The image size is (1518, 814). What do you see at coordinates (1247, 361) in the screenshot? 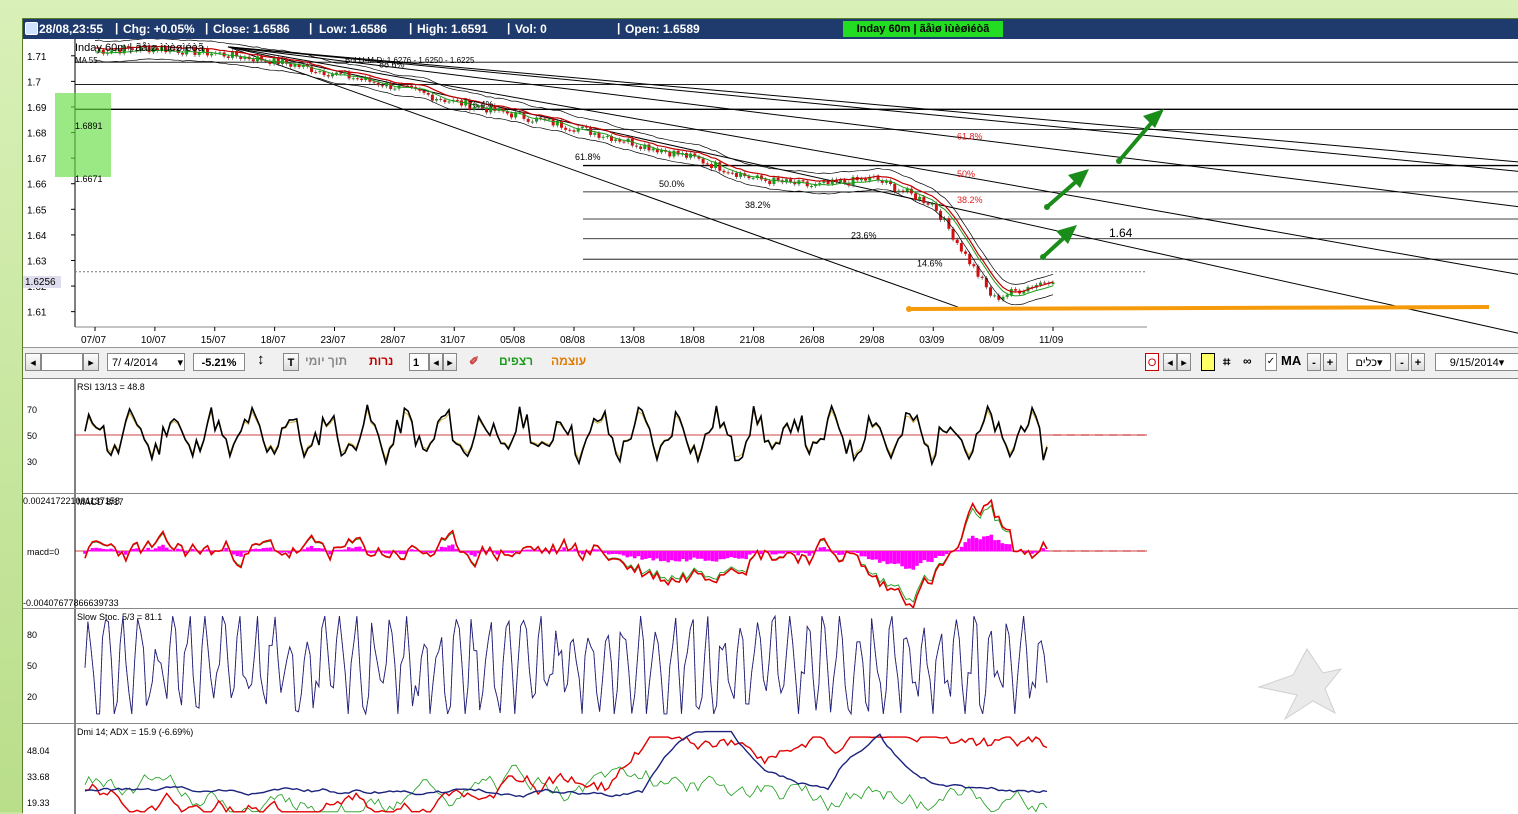
I see `binoculars-icon: ∞` at bounding box center [1247, 361].